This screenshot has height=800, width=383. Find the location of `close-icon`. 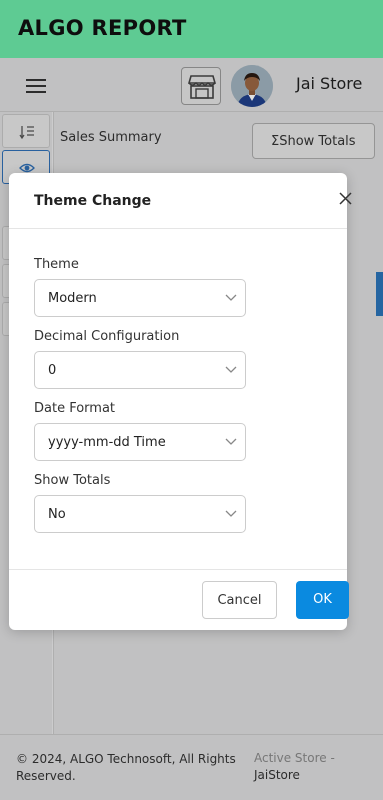

close-icon is located at coordinates (345, 198).